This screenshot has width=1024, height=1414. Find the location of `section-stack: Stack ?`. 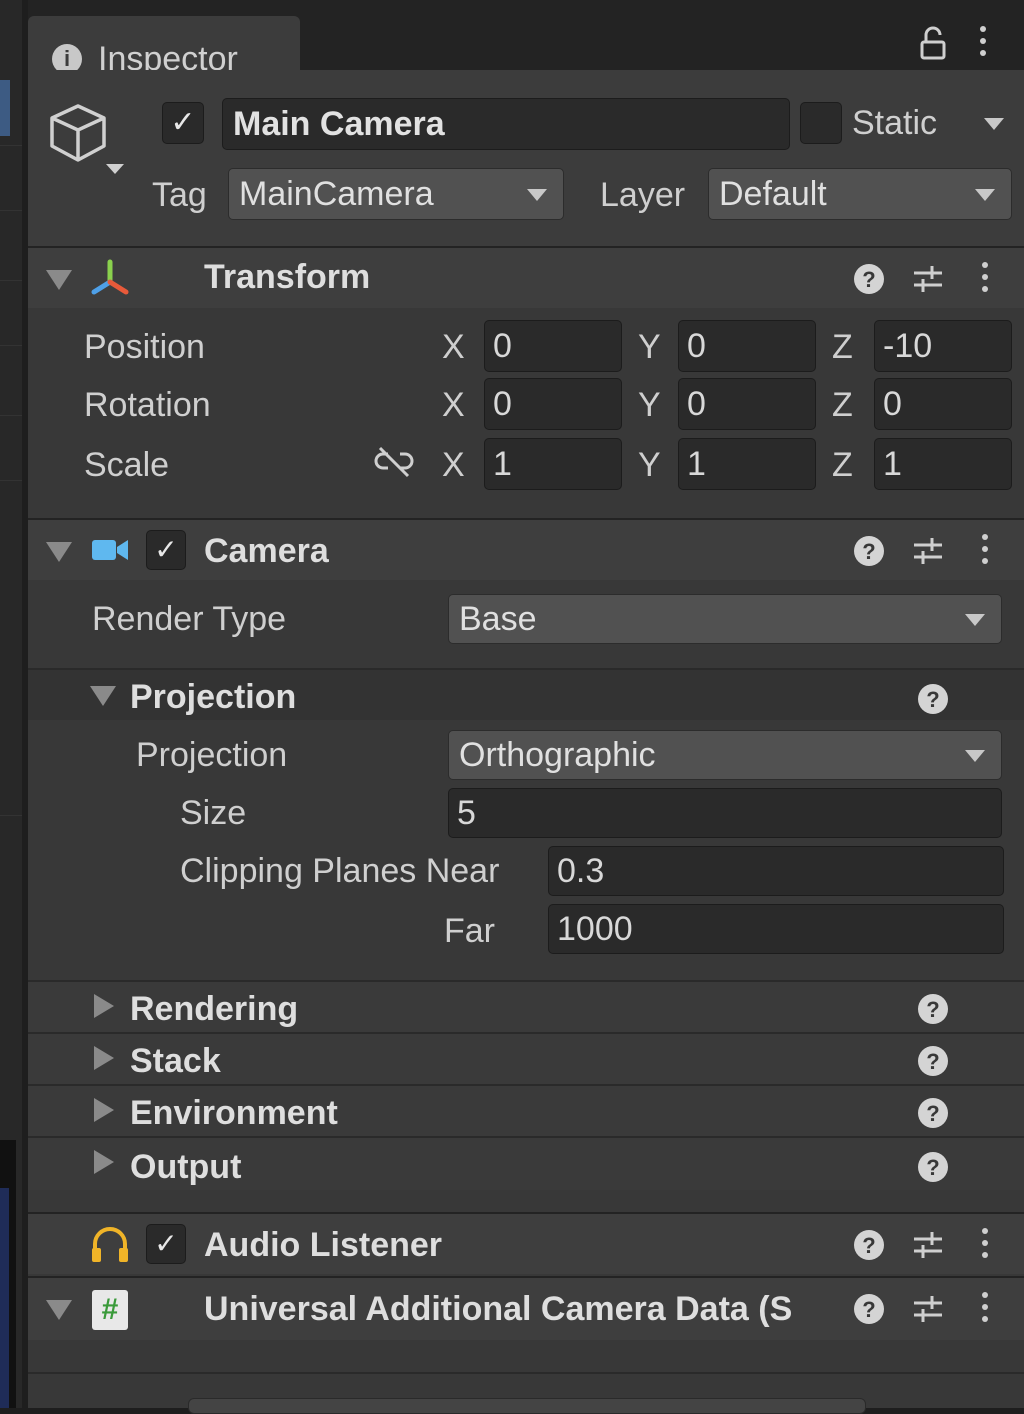

section-stack: Stack ? is located at coordinates (526, 1059).